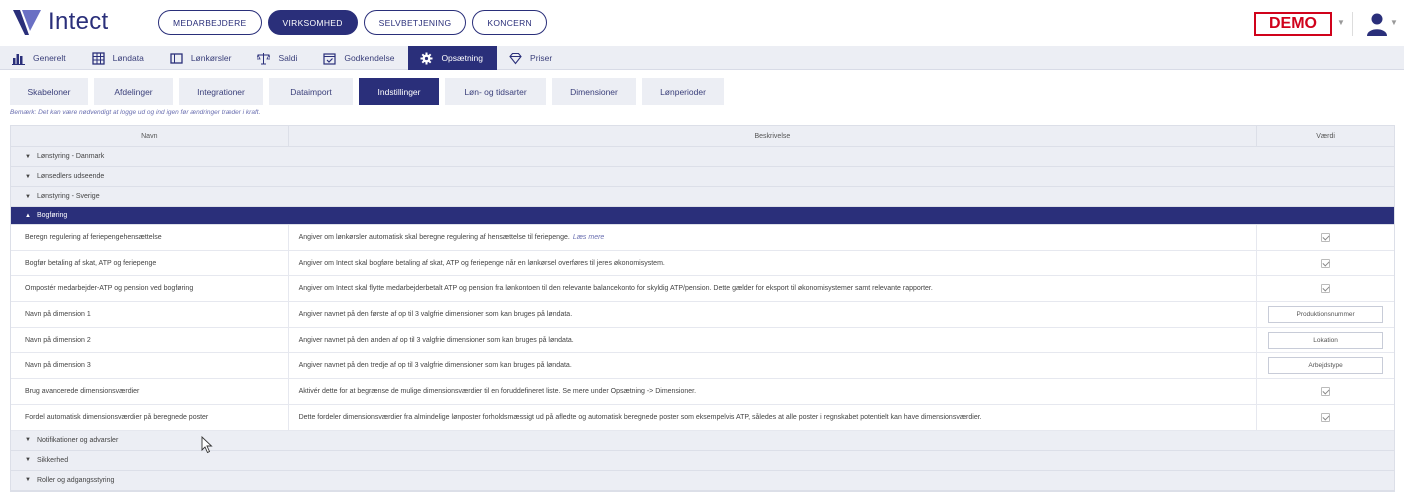 The width and height of the screenshot is (1404, 503). What do you see at coordinates (119, 58) in the screenshot?
I see `module-loendata: Løndata` at bounding box center [119, 58].